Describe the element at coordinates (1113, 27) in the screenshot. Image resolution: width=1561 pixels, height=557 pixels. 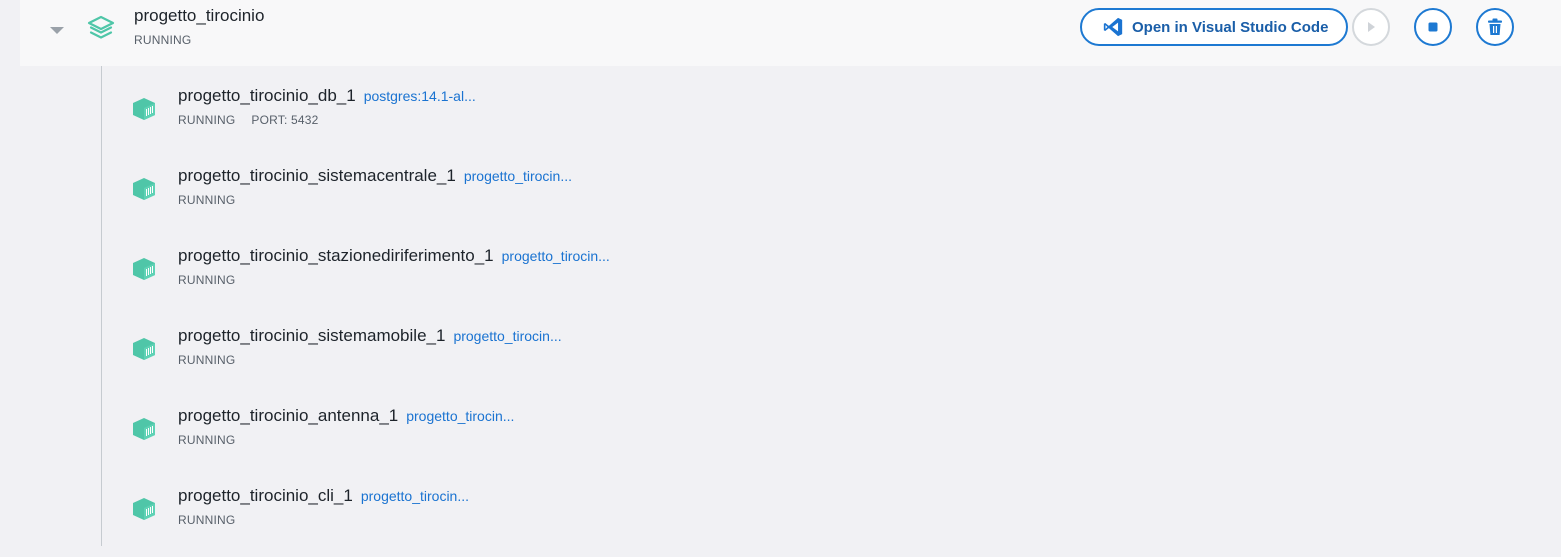
I see `vscode-icon` at that location.